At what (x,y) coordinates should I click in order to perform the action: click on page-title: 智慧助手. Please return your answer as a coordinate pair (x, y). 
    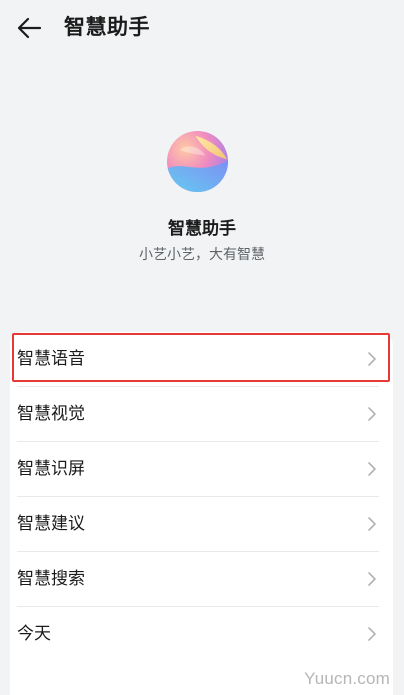
    Looking at the image, I should click on (107, 27).